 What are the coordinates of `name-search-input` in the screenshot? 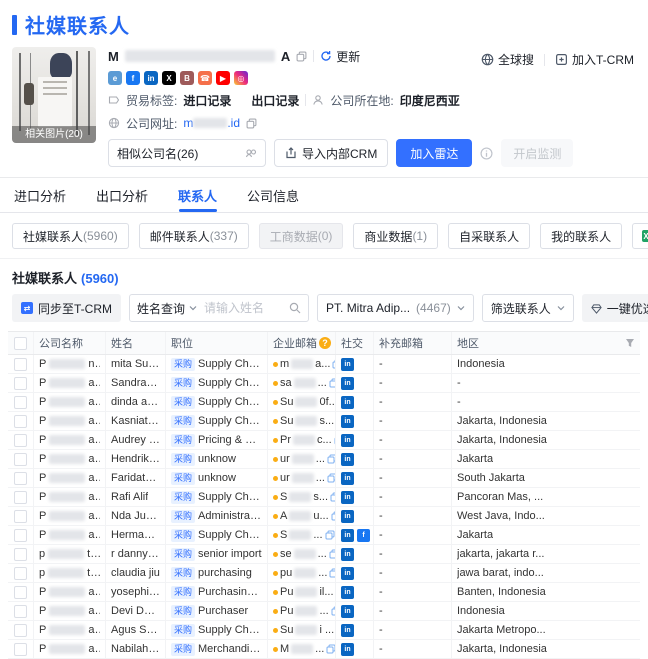 It's located at (243, 308).